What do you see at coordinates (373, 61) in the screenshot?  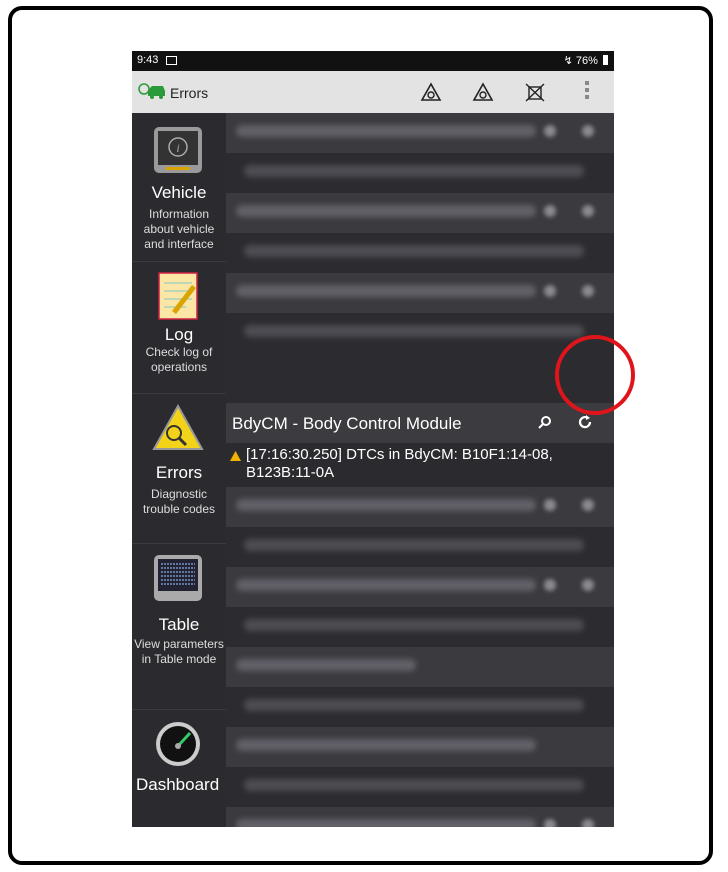 I see `status-bar: 9:43 ↯ 76%` at bounding box center [373, 61].